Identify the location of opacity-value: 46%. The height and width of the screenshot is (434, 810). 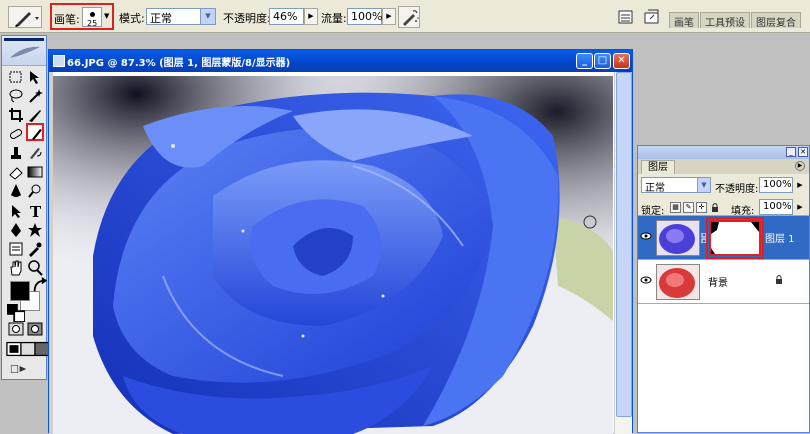
(285, 16).